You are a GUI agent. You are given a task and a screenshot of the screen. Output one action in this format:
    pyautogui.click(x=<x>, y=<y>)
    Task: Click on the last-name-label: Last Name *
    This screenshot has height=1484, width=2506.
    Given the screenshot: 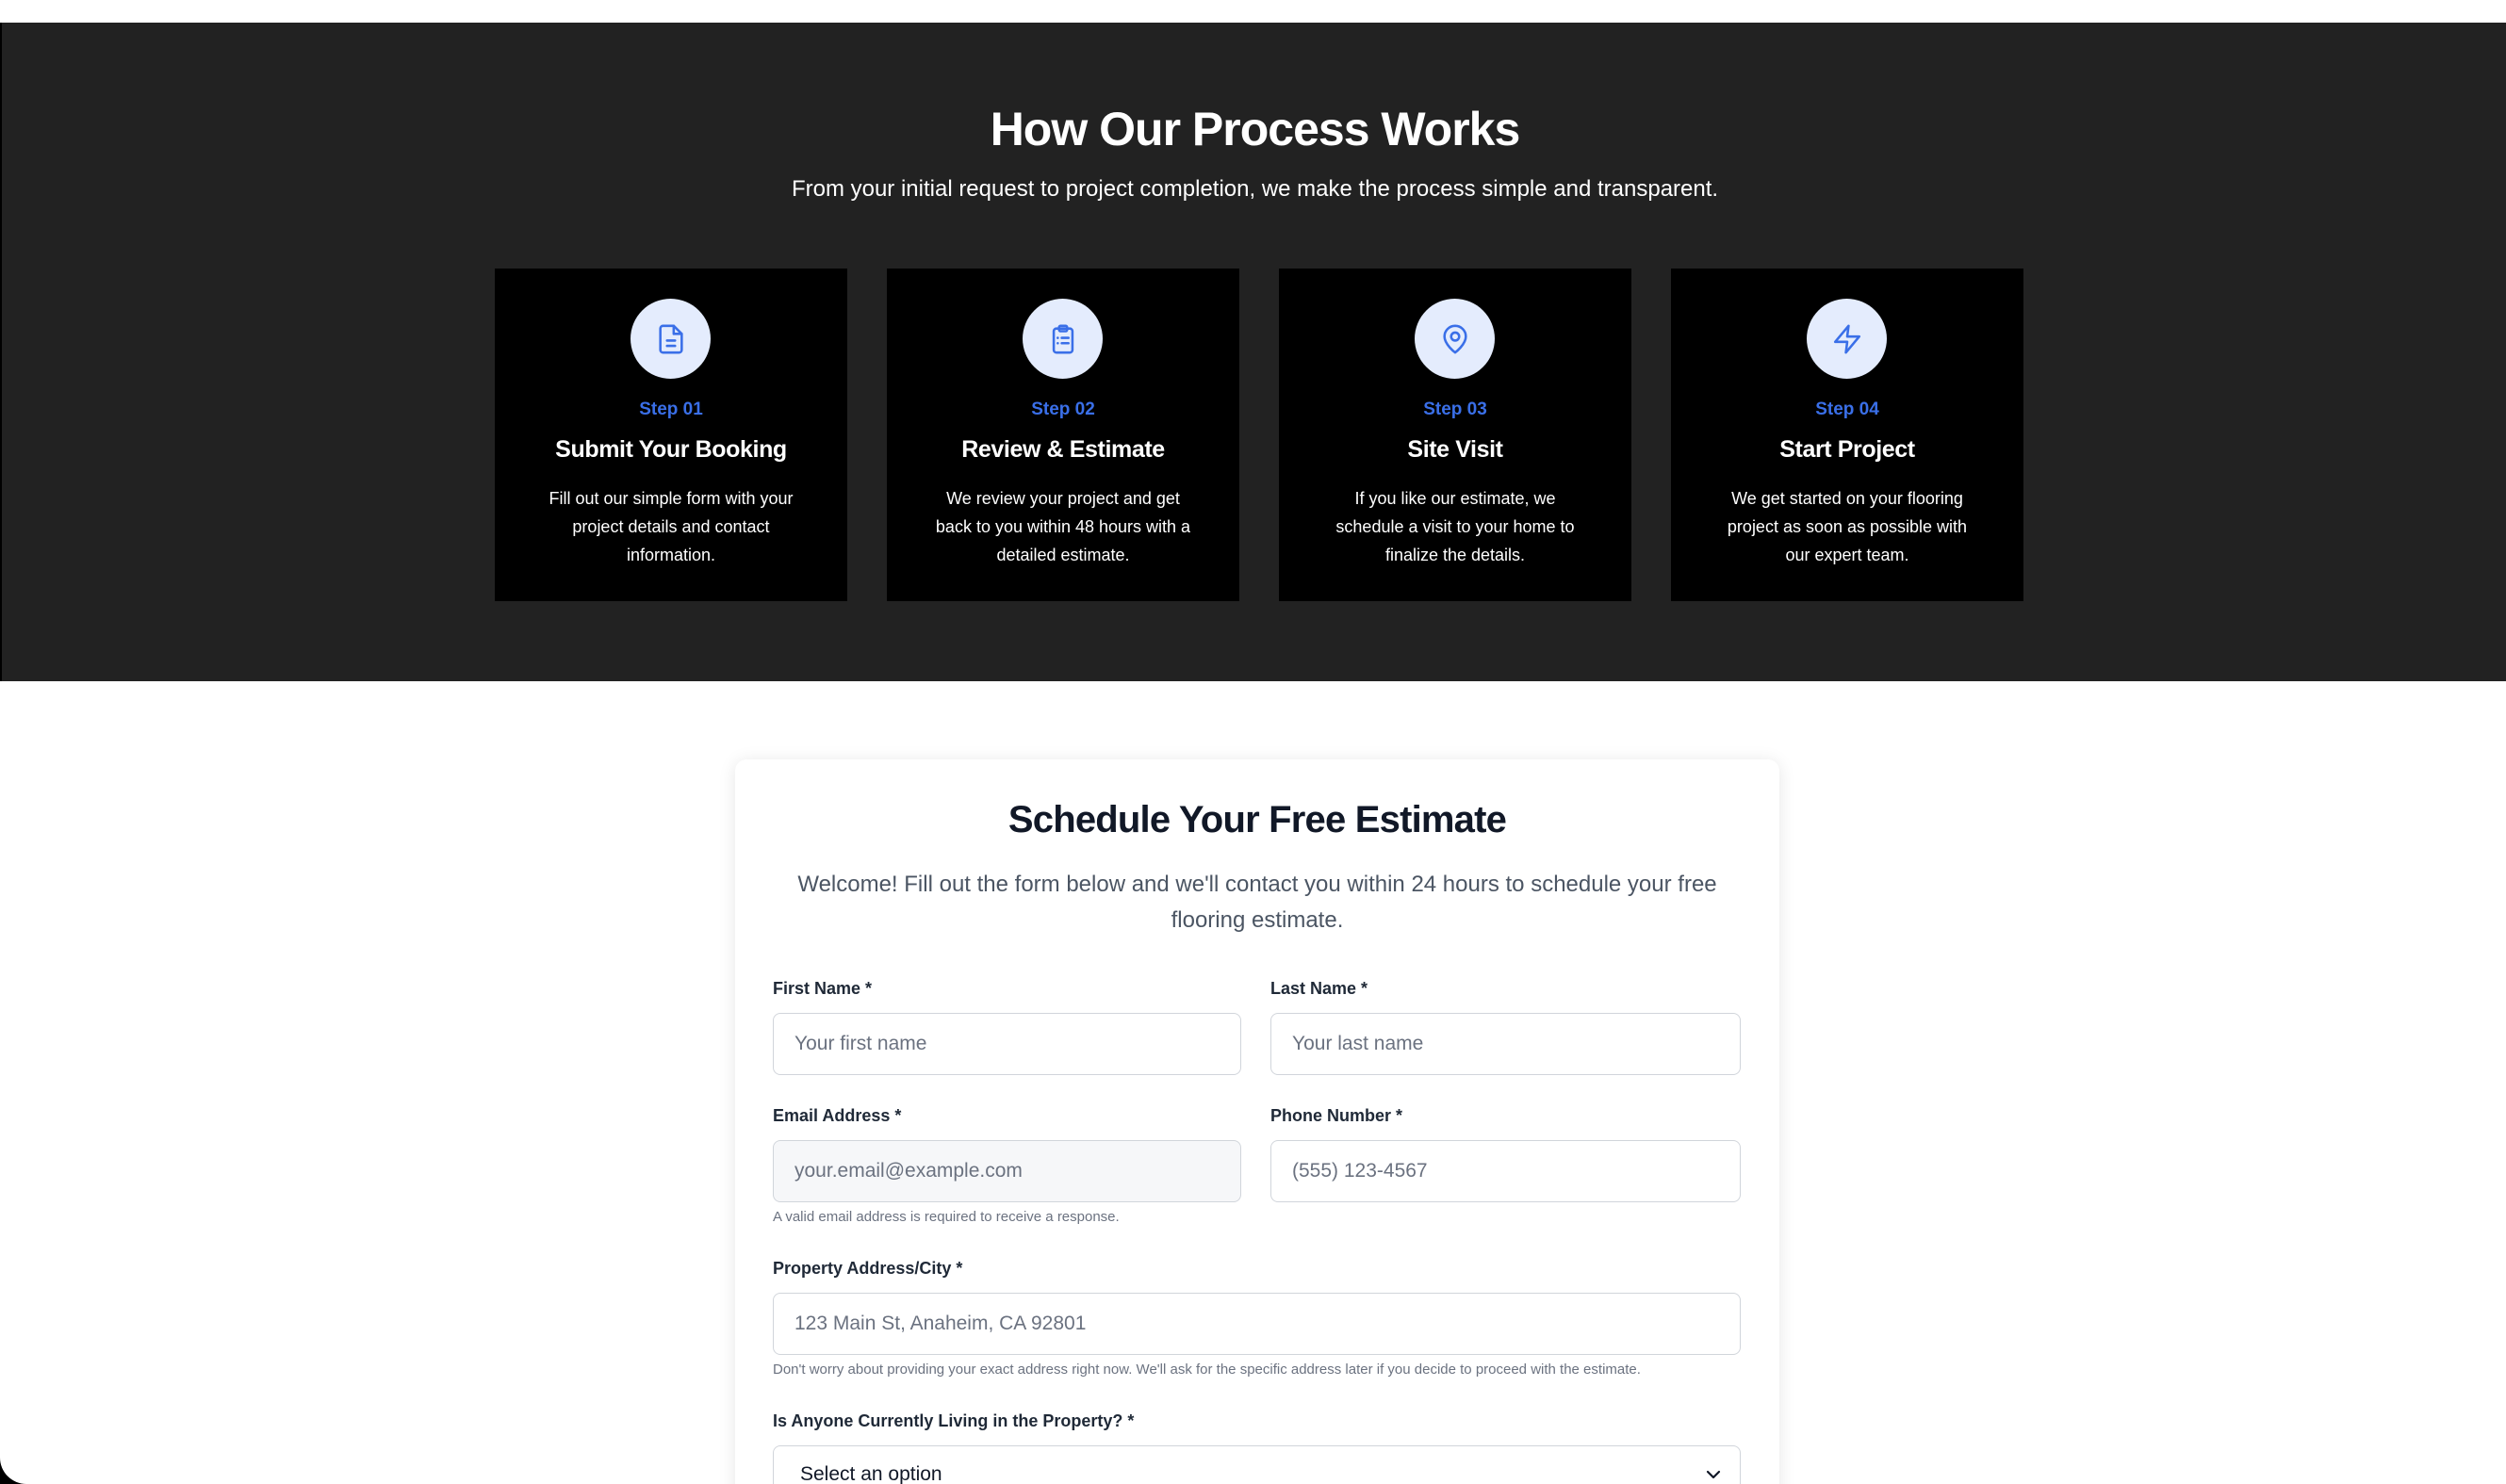 What is the action you would take?
    pyautogui.click(x=1319, y=988)
    